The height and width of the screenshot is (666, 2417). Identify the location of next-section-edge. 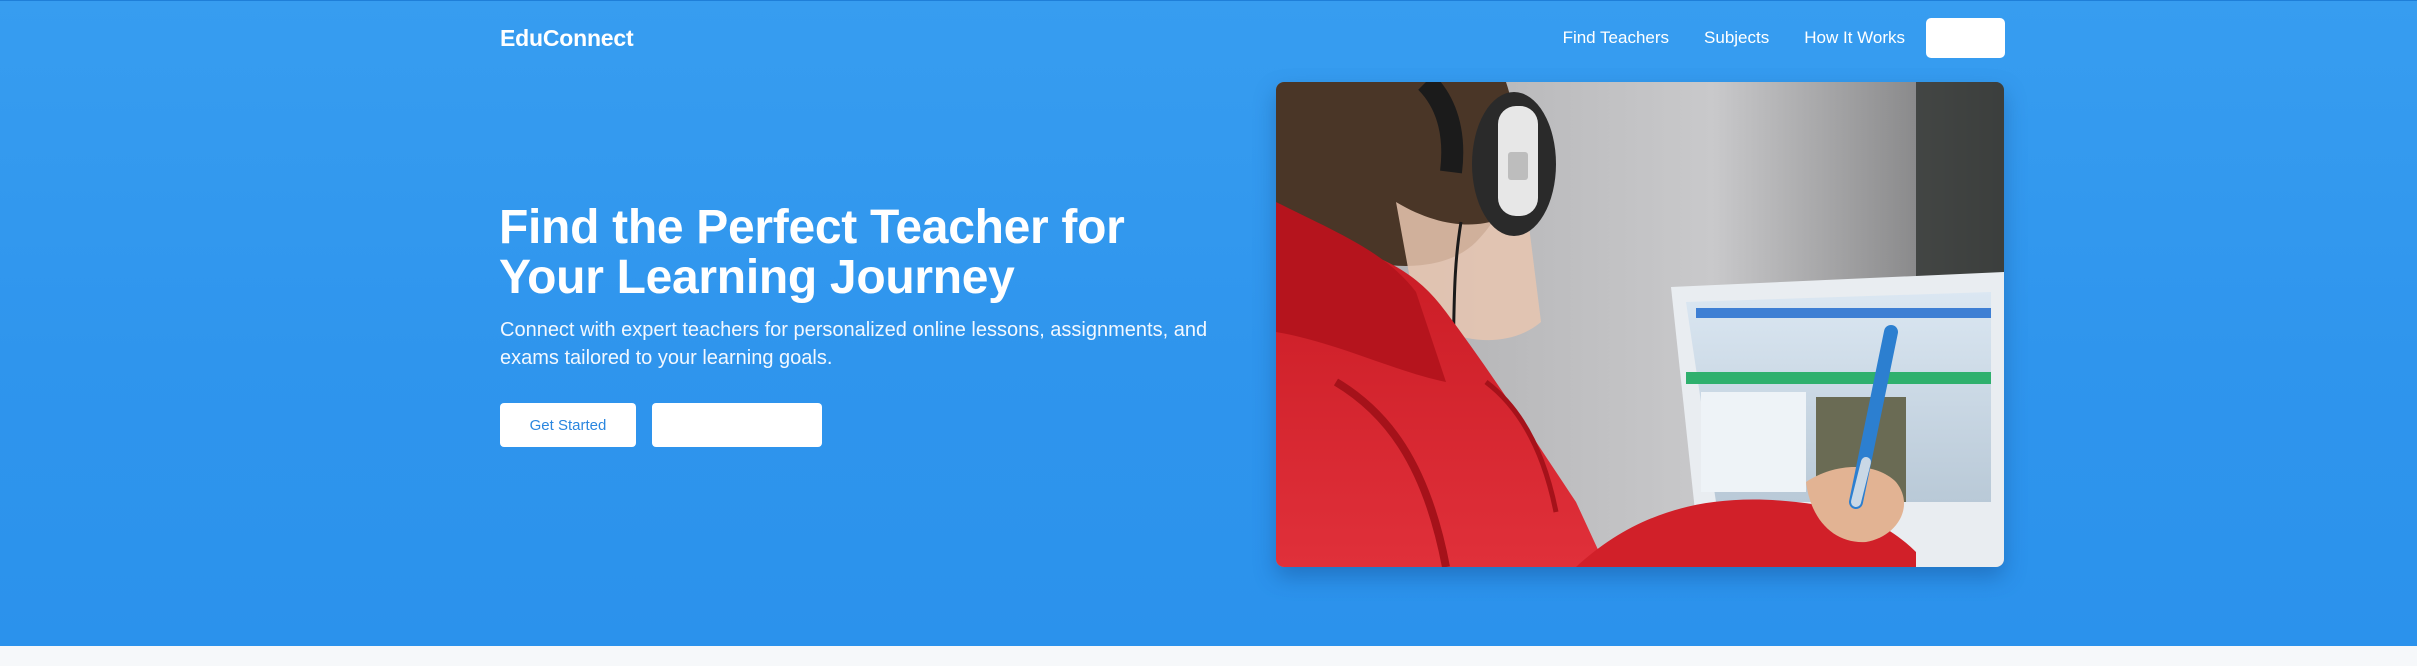
(1208, 656).